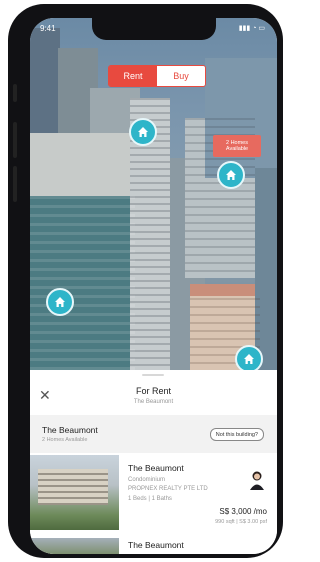 The image size is (320, 562). Describe the element at coordinates (15, 140) in the screenshot. I see `phone-volume-up` at that location.